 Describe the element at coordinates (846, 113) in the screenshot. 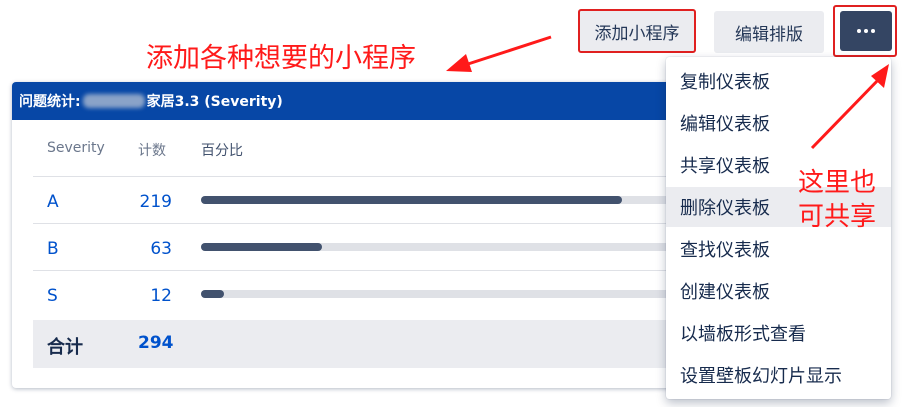

I see `arrow-to-more-button-shaft` at that location.